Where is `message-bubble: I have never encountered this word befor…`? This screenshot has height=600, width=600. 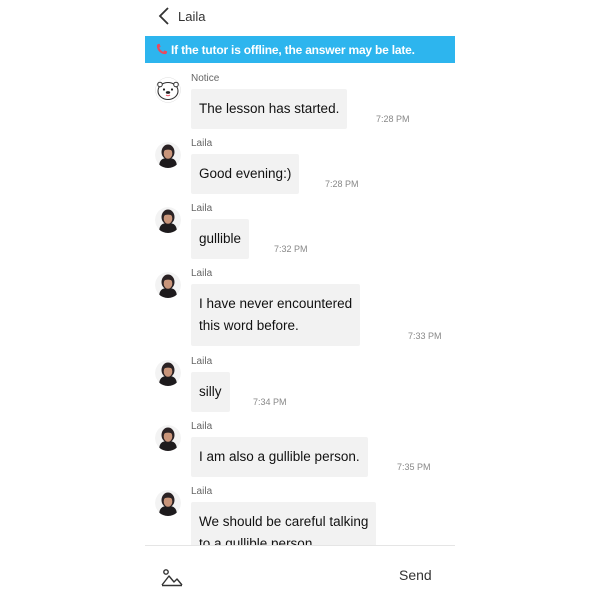
message-bubble: I have never encountered this word befor… is located at coordinates (276, 315).